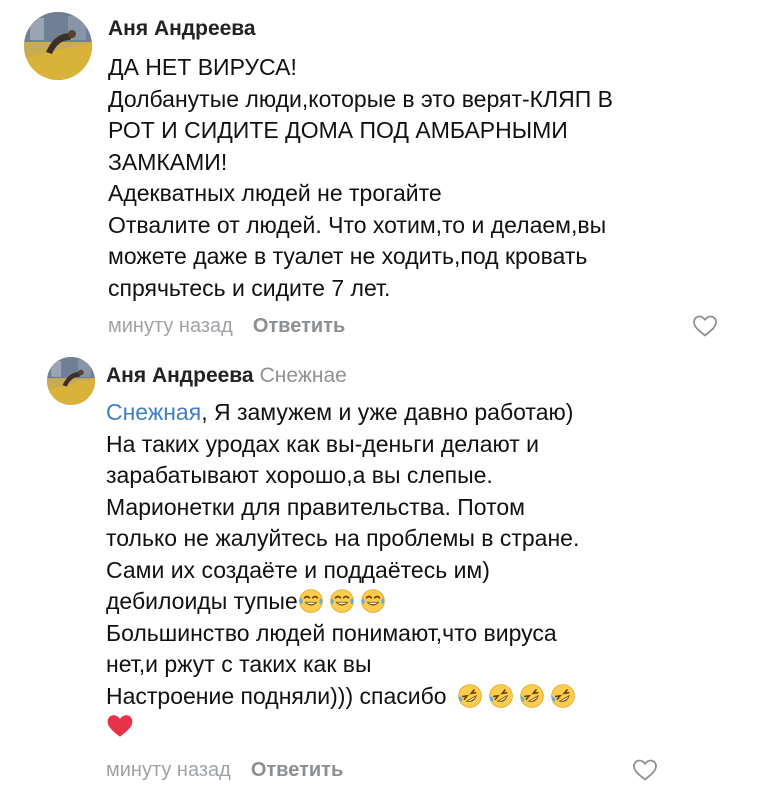  What do you see at coordinates (331, 632) in the screenshot?
I see `comment-line: Большинство людей понимают,что вируса` at bounding box center [331, 632].